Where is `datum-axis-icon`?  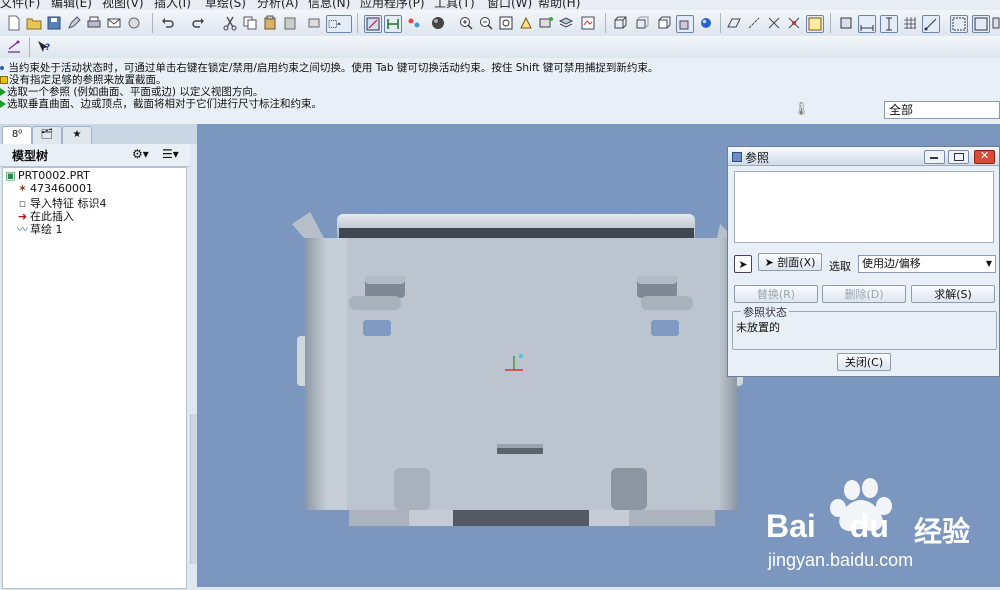 datum-axis-icon is located at coordinates (754, 23).